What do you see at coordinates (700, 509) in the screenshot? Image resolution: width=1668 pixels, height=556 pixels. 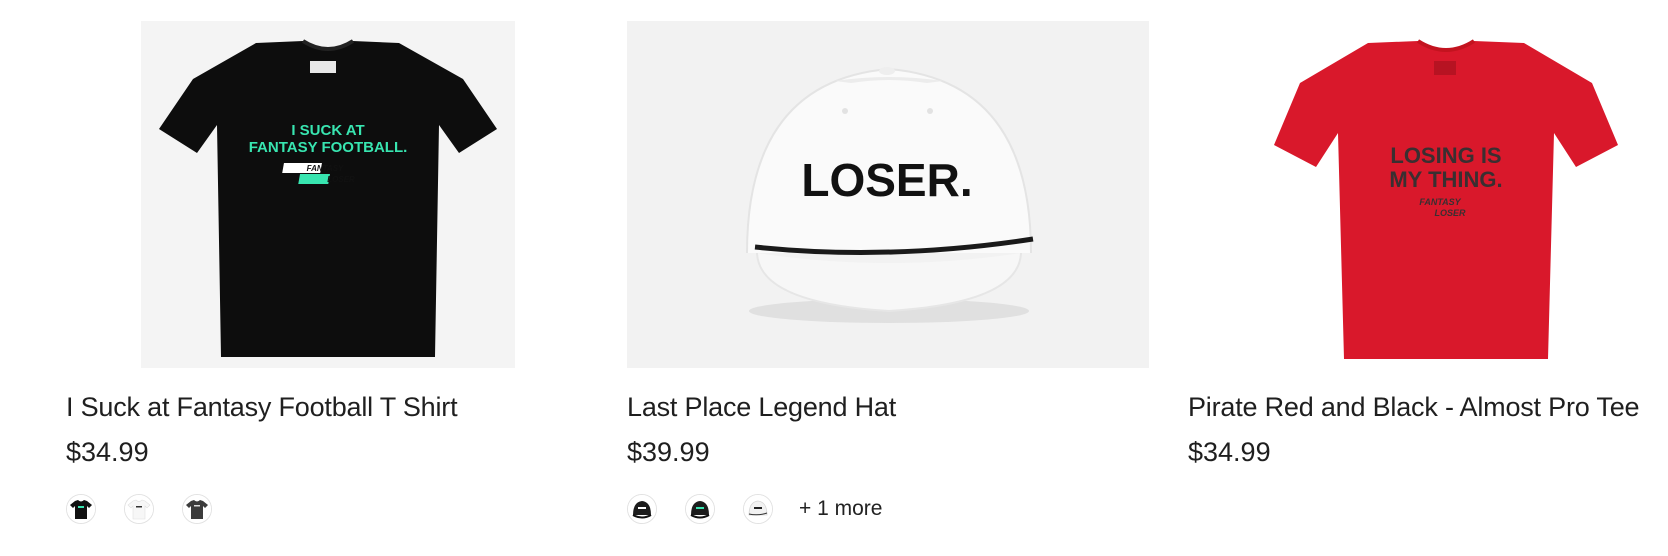 I see `swatch-black-green-hat` at bounding box center [700, 509].